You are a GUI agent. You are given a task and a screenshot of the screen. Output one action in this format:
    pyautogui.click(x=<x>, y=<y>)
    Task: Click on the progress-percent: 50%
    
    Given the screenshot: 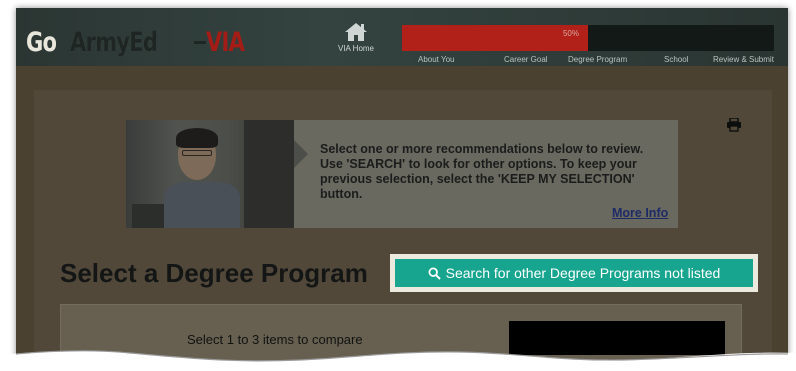 What is the action you would take?
    pyautogui.click(x=570, y=33)
    